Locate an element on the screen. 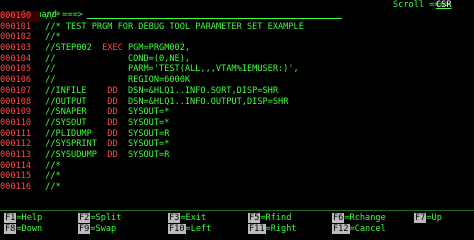  function-key-f1: F1=Help is located at coordinates (23, 218).